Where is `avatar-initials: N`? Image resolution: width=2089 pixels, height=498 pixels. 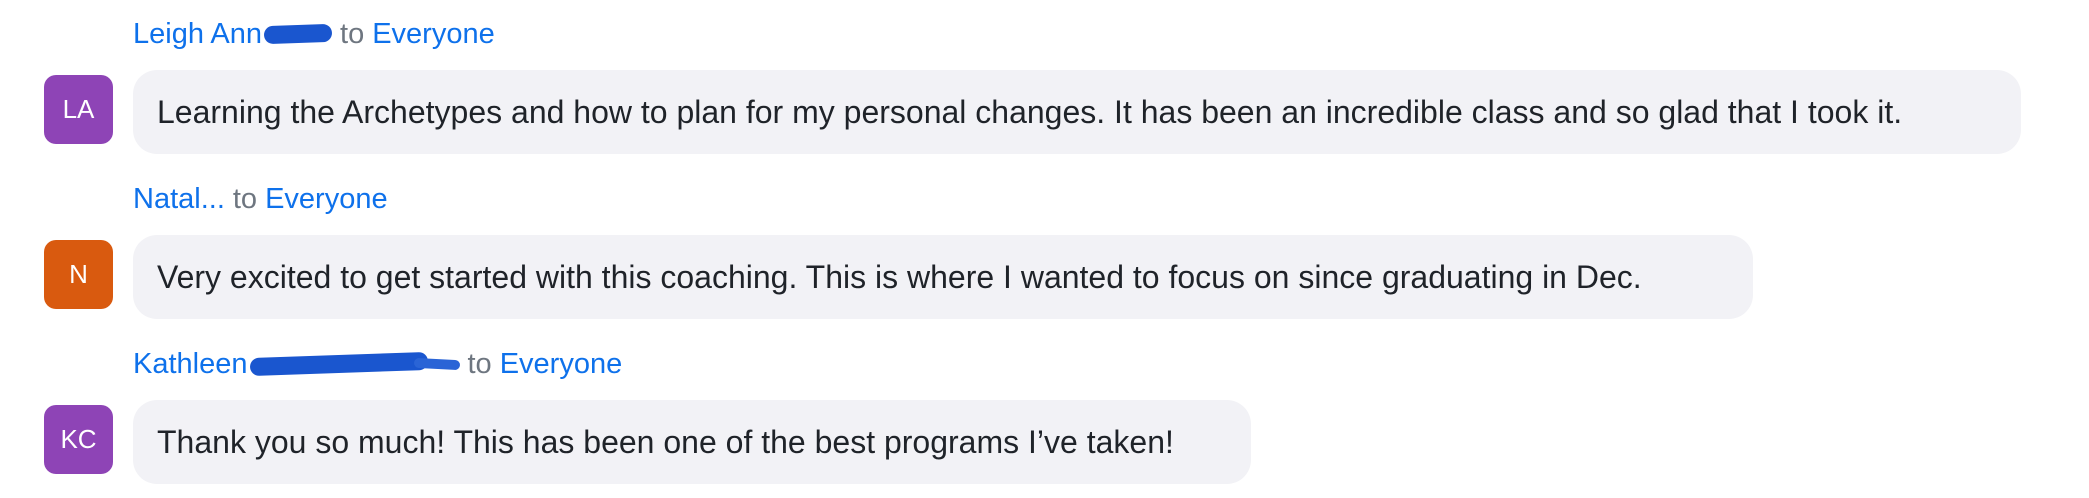
avatar-initials: N is located at coordinates (78, 274).